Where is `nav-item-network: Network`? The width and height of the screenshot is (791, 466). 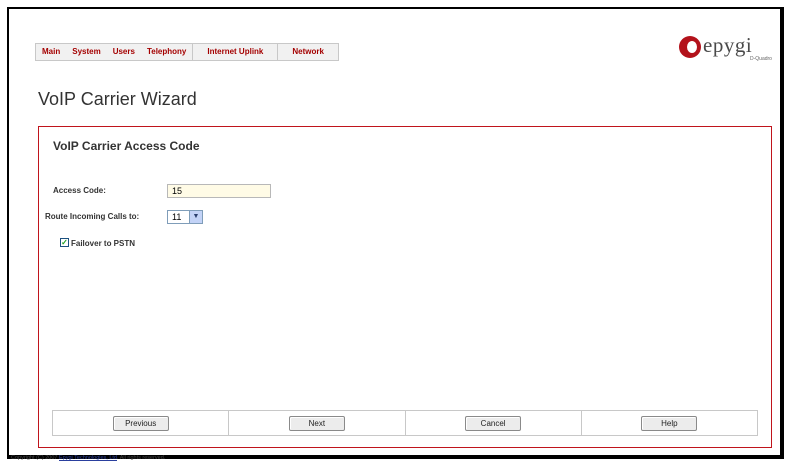 nav-item-network: Network is located at coordinates (307, 52).